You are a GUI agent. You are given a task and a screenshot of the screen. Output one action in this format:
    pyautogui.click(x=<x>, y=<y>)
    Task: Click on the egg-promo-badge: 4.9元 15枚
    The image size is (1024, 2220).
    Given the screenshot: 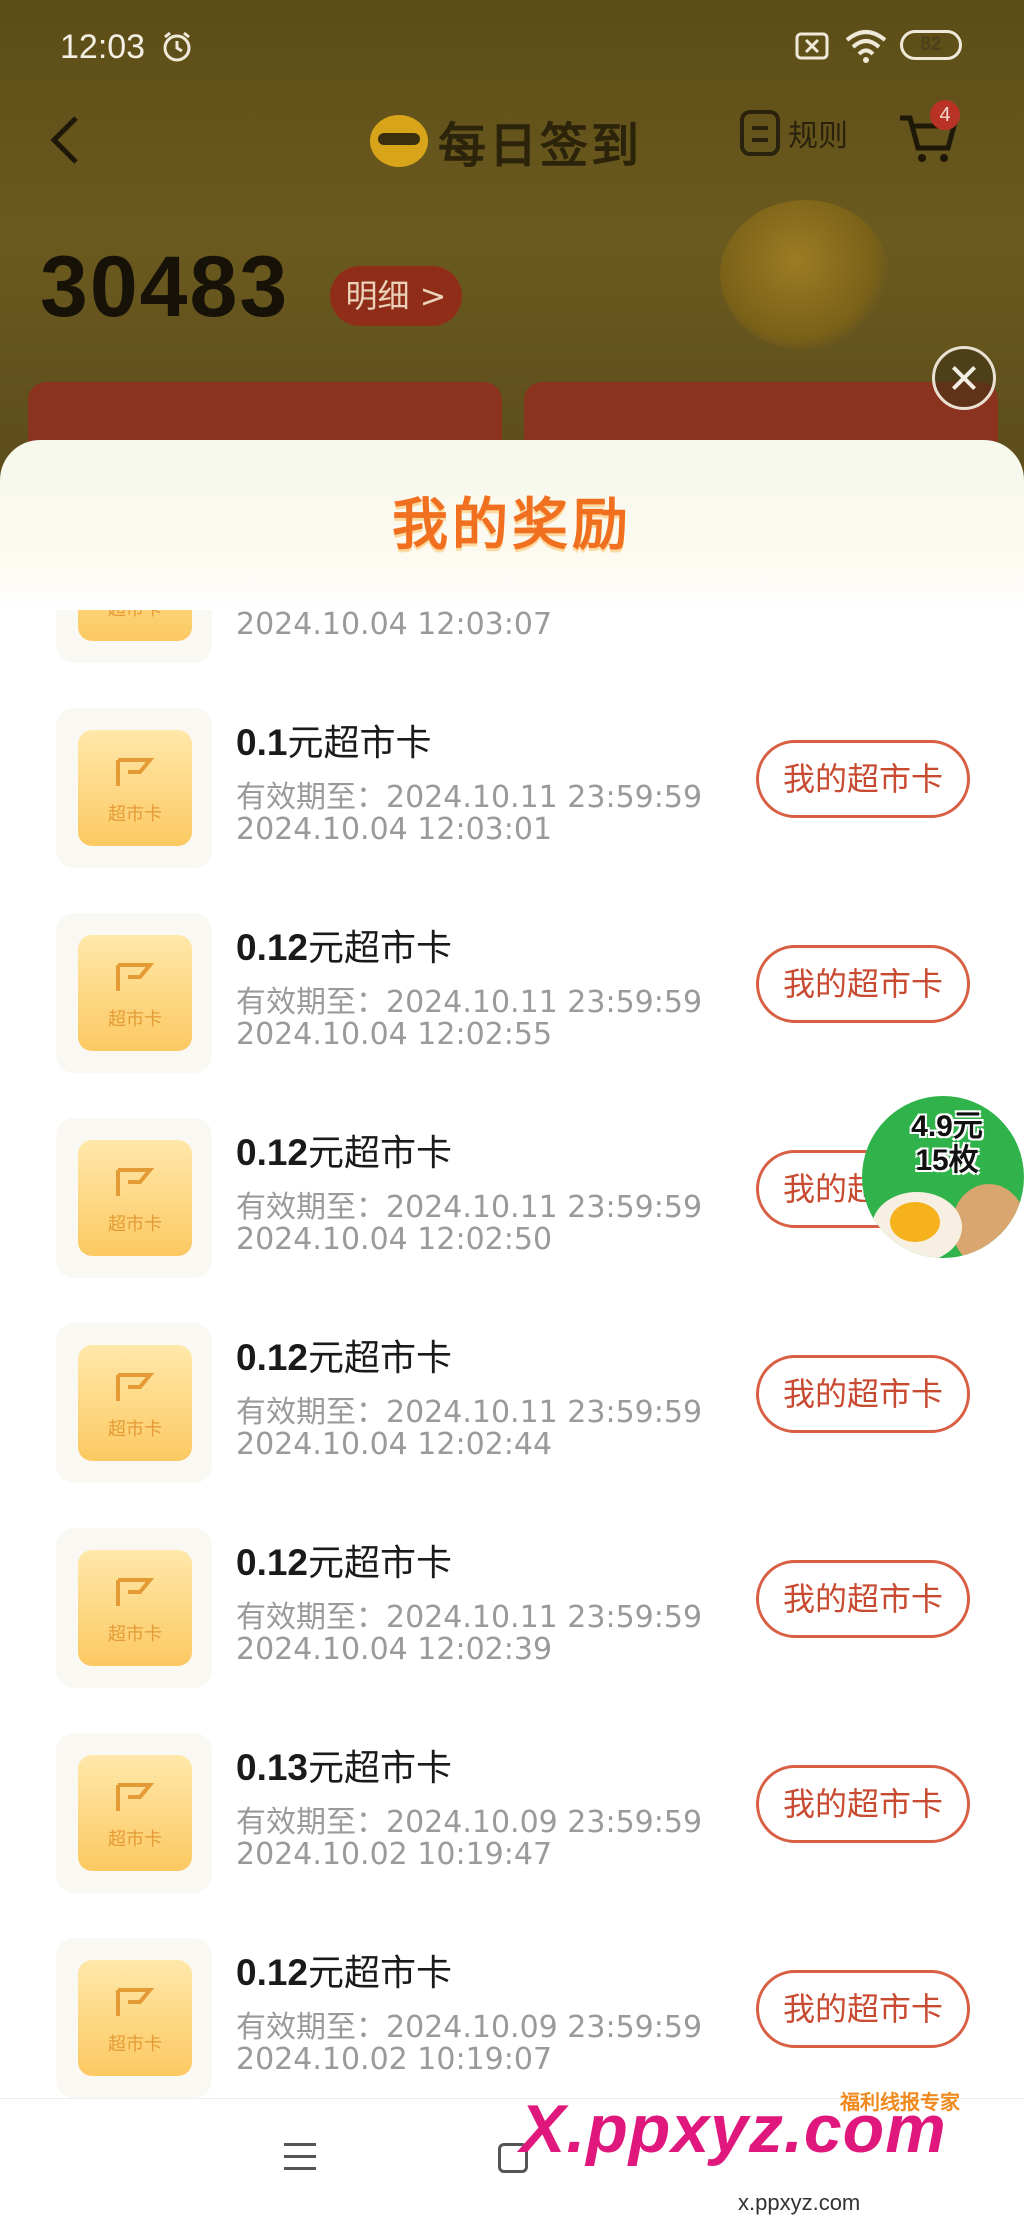 What is the action you would take?
    pyautogui.click(x=943, y=1177)
    